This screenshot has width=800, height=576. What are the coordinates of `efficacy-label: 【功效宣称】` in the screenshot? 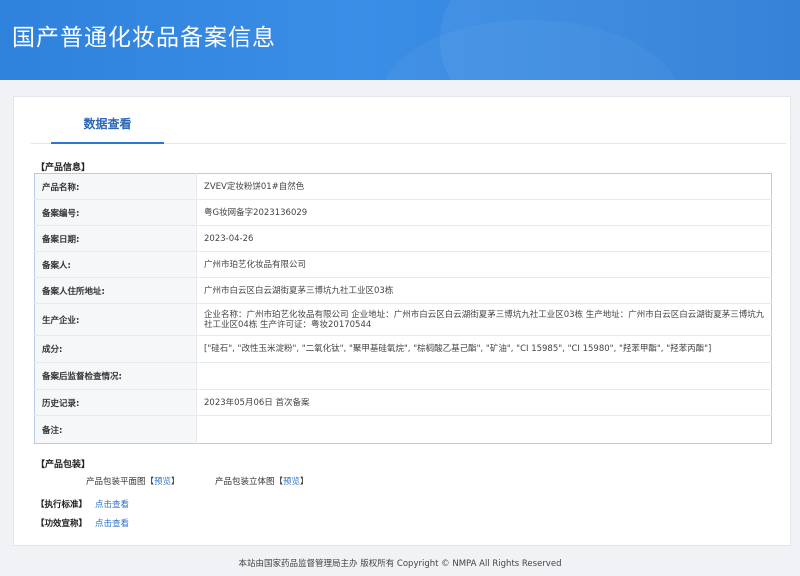 It's located at (62, 524).